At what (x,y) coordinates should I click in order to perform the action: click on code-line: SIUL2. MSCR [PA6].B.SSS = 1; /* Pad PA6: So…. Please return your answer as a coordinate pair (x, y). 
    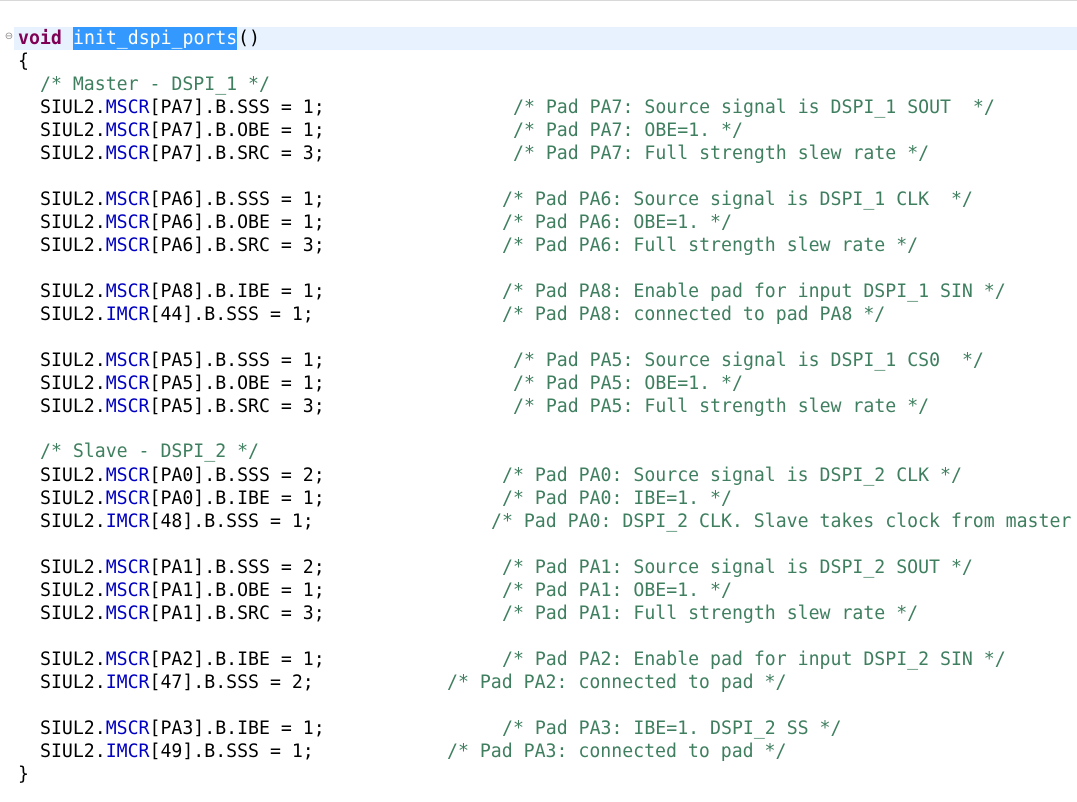
    Looking at the image, I should click on (538, 199).